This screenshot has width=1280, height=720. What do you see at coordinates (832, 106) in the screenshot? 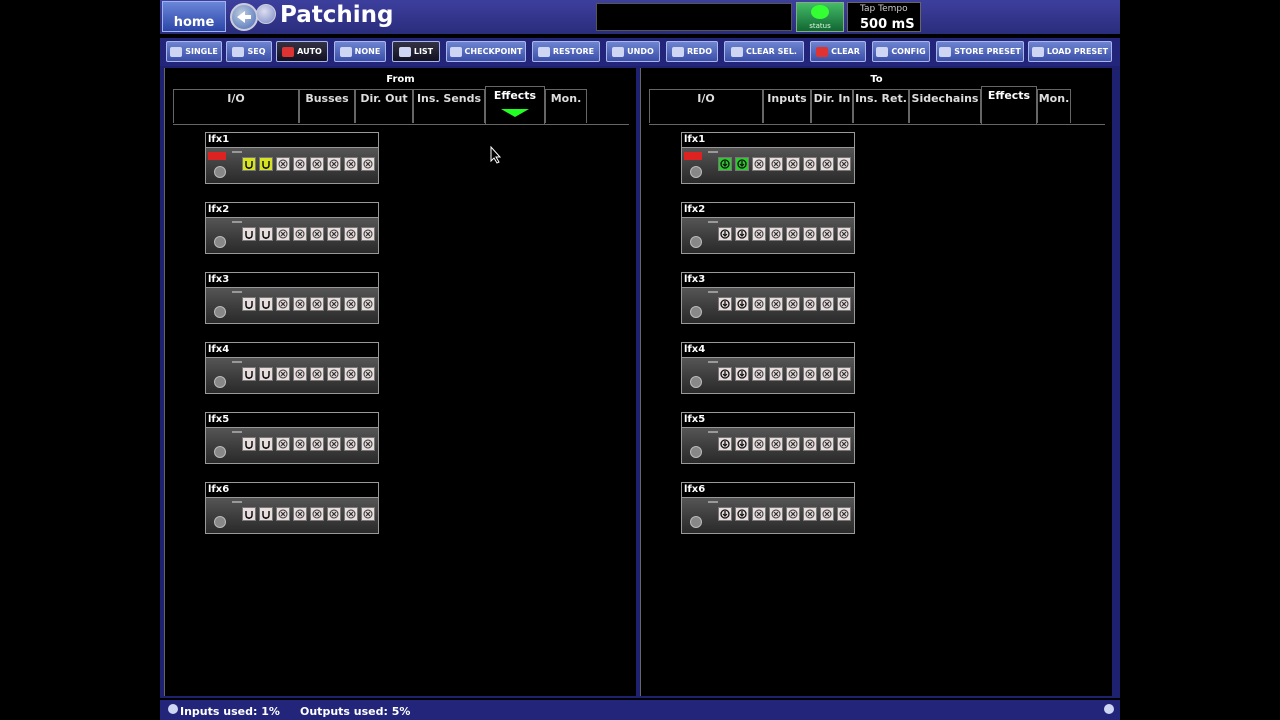
I see `to-tab-dir-in: Dir. In` at bounding box center [832, 106].